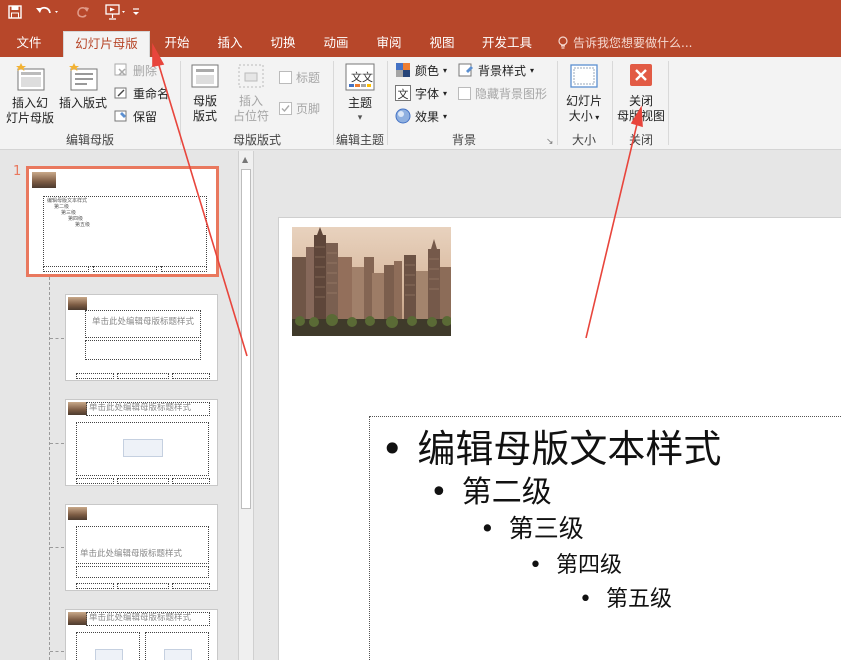 This screenshot has height=660, width=841. What do you see at coordinates (496, 70) in the screenshot?
I see `background-styles-button: 背景样式 ▾` at bounding box center [496, 70].